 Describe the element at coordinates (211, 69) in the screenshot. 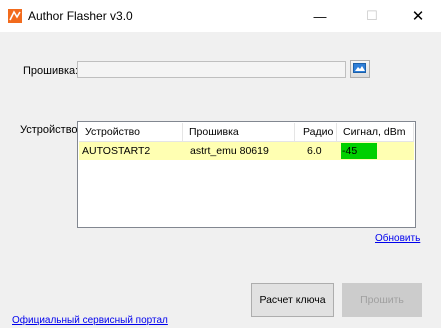

I see `firmware-path-field` at that location.